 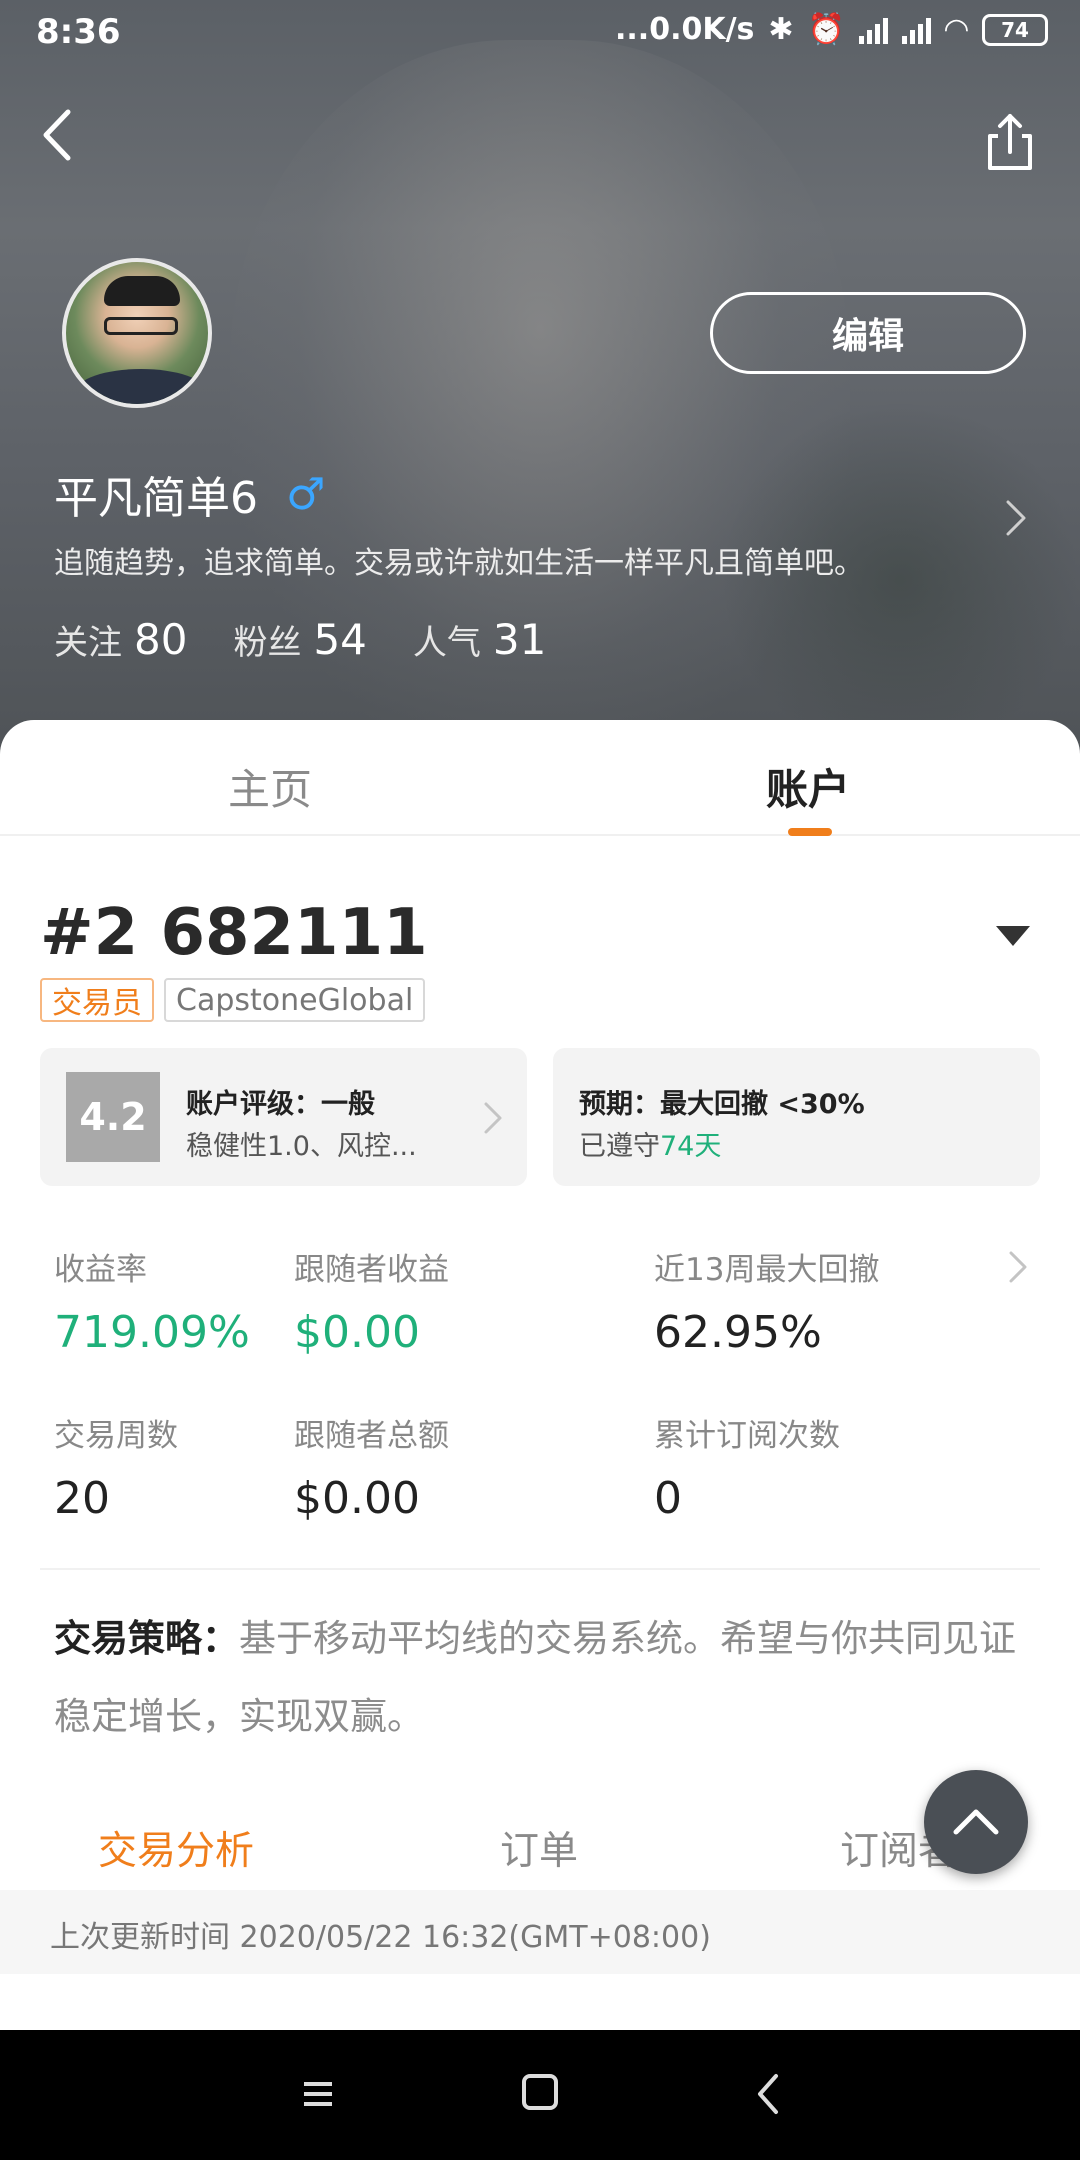 I want to click on back-arrow-icon, so click(x=62, y=135).